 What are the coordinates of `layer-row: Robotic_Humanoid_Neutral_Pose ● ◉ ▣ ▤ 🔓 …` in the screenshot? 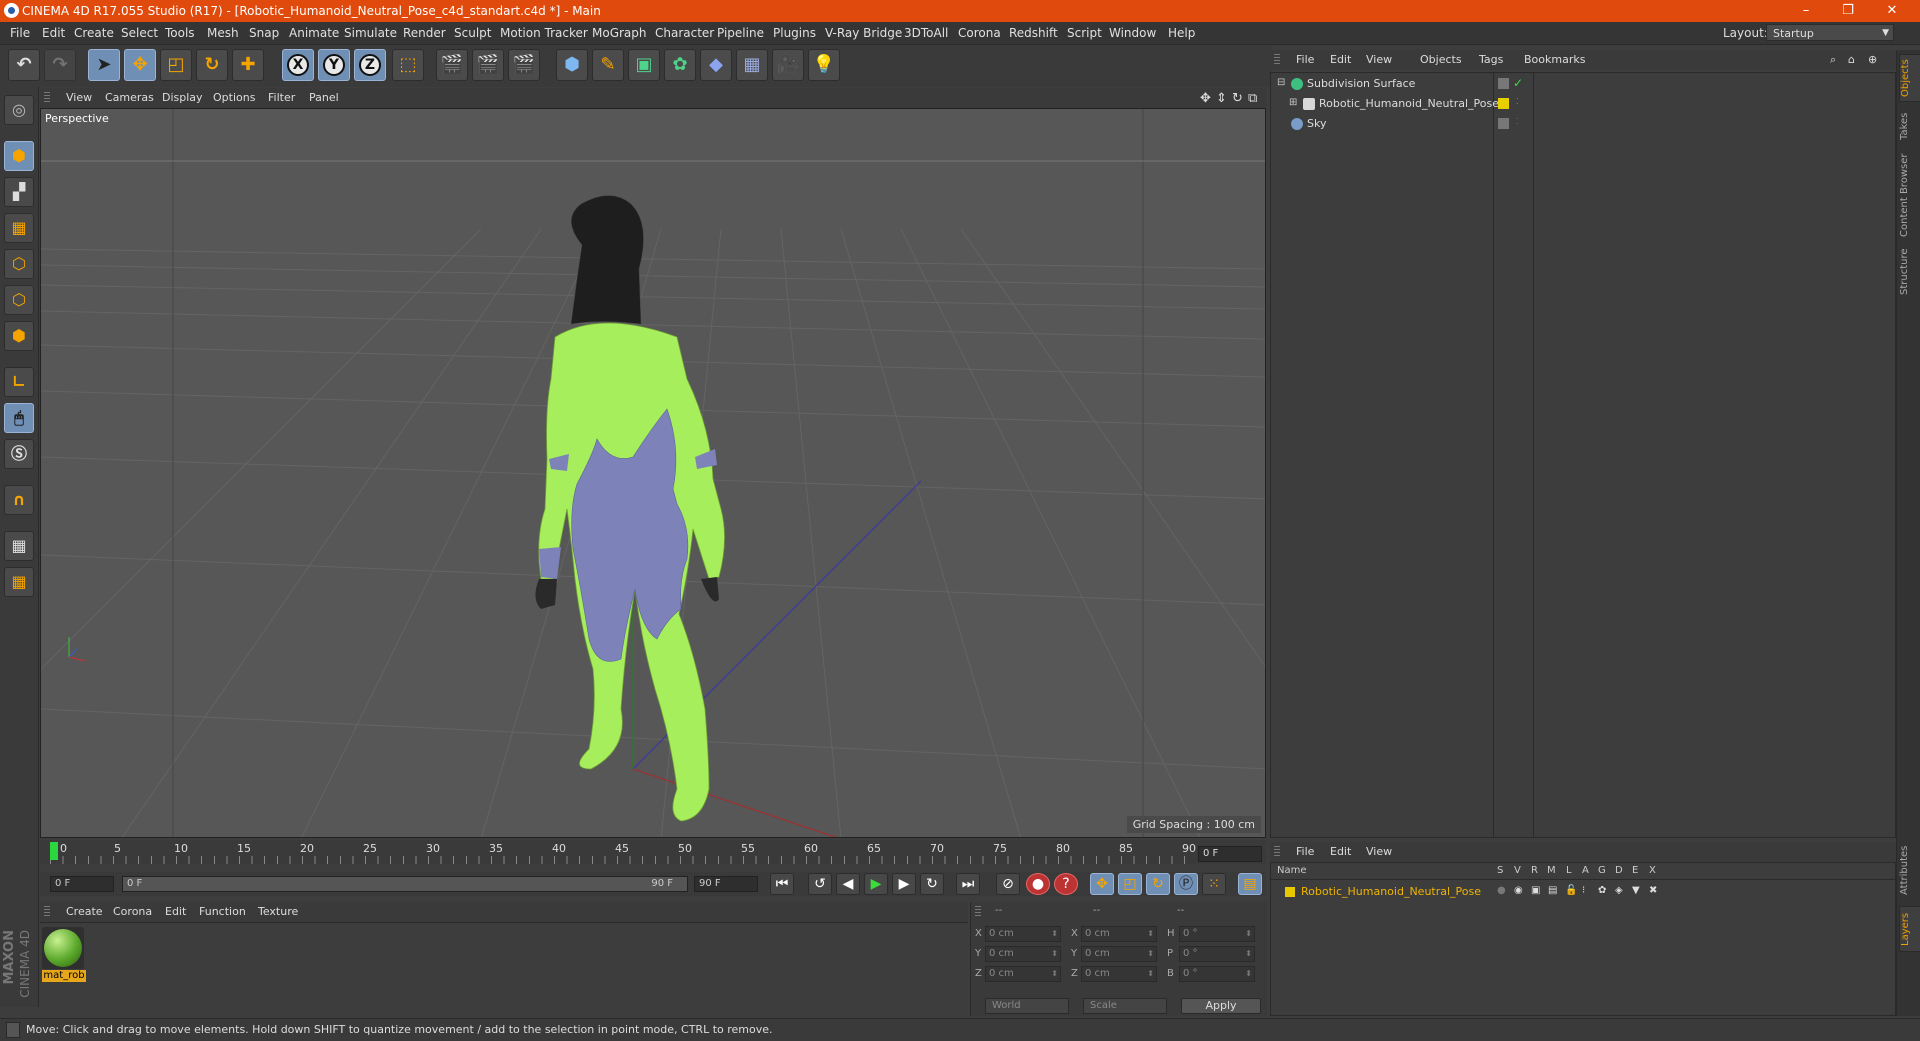 It's located at (1583, 892).